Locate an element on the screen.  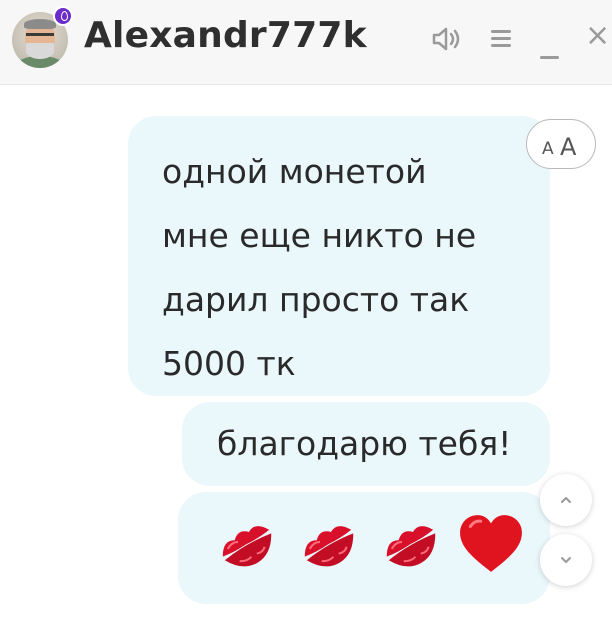
chat-username: Alexandr777k is located at coordinates (225, 35).